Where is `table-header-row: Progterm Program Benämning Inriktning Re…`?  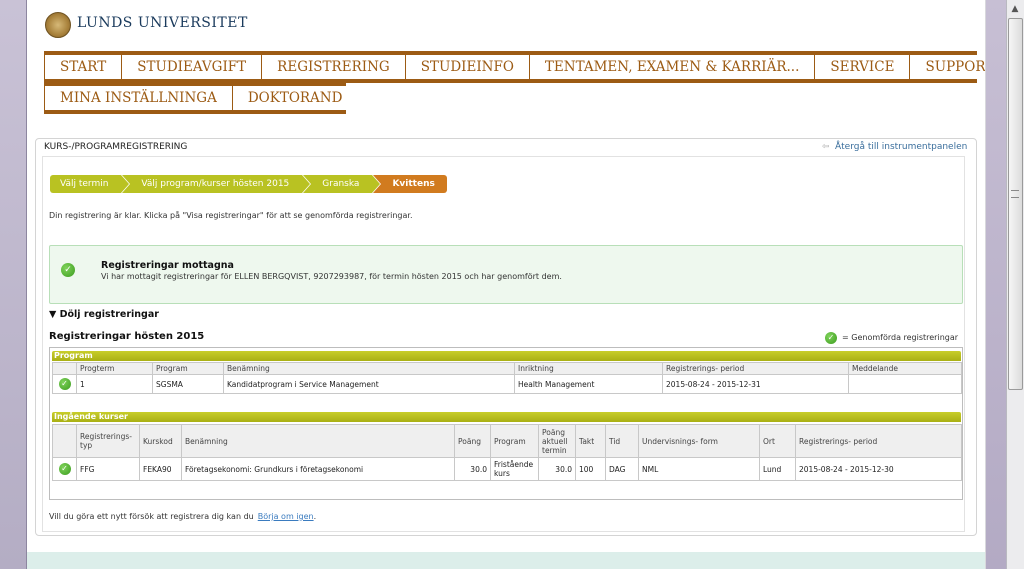
table-header-row: Progterm Program Benämning Inriktning Re… is located at coordinates (507, 368).